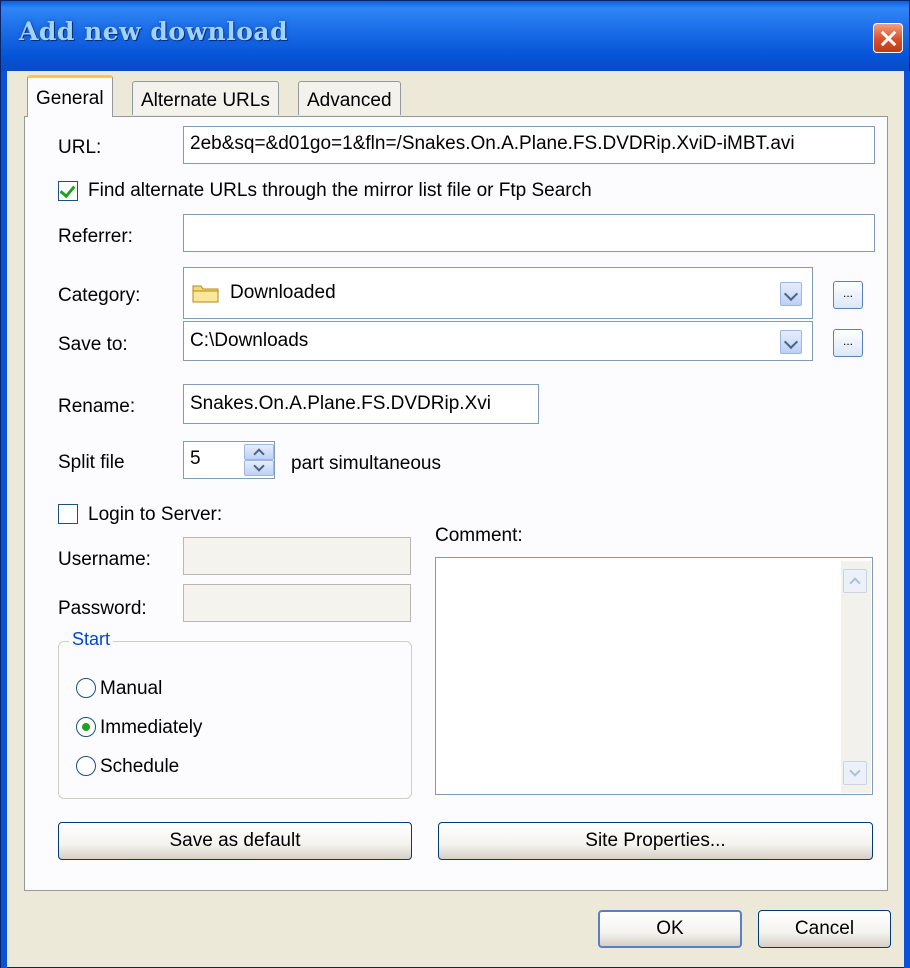  Describe the element at coordinates (888, 38) in the screenshot. I see `close-icon` at that location.